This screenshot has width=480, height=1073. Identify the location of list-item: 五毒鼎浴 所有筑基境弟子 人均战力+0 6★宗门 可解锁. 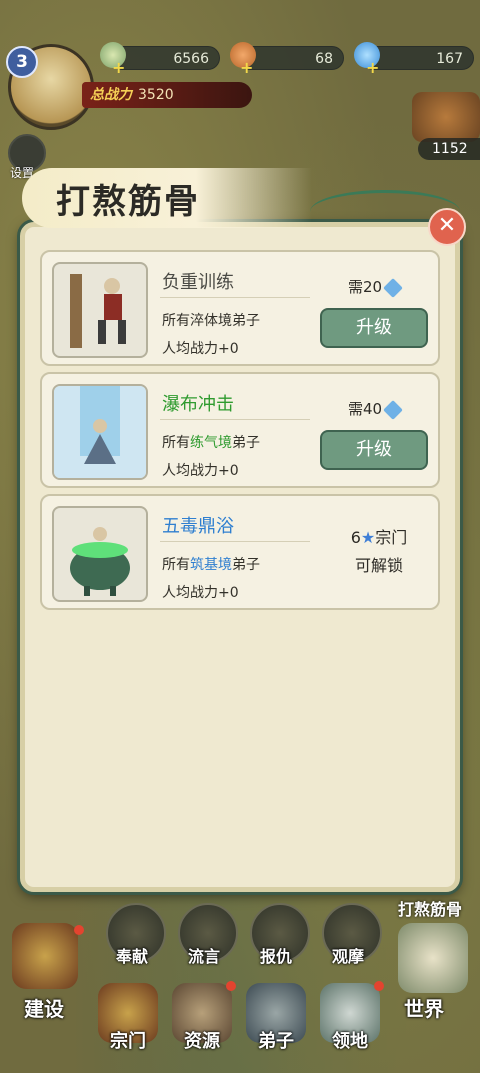
(240, 552).